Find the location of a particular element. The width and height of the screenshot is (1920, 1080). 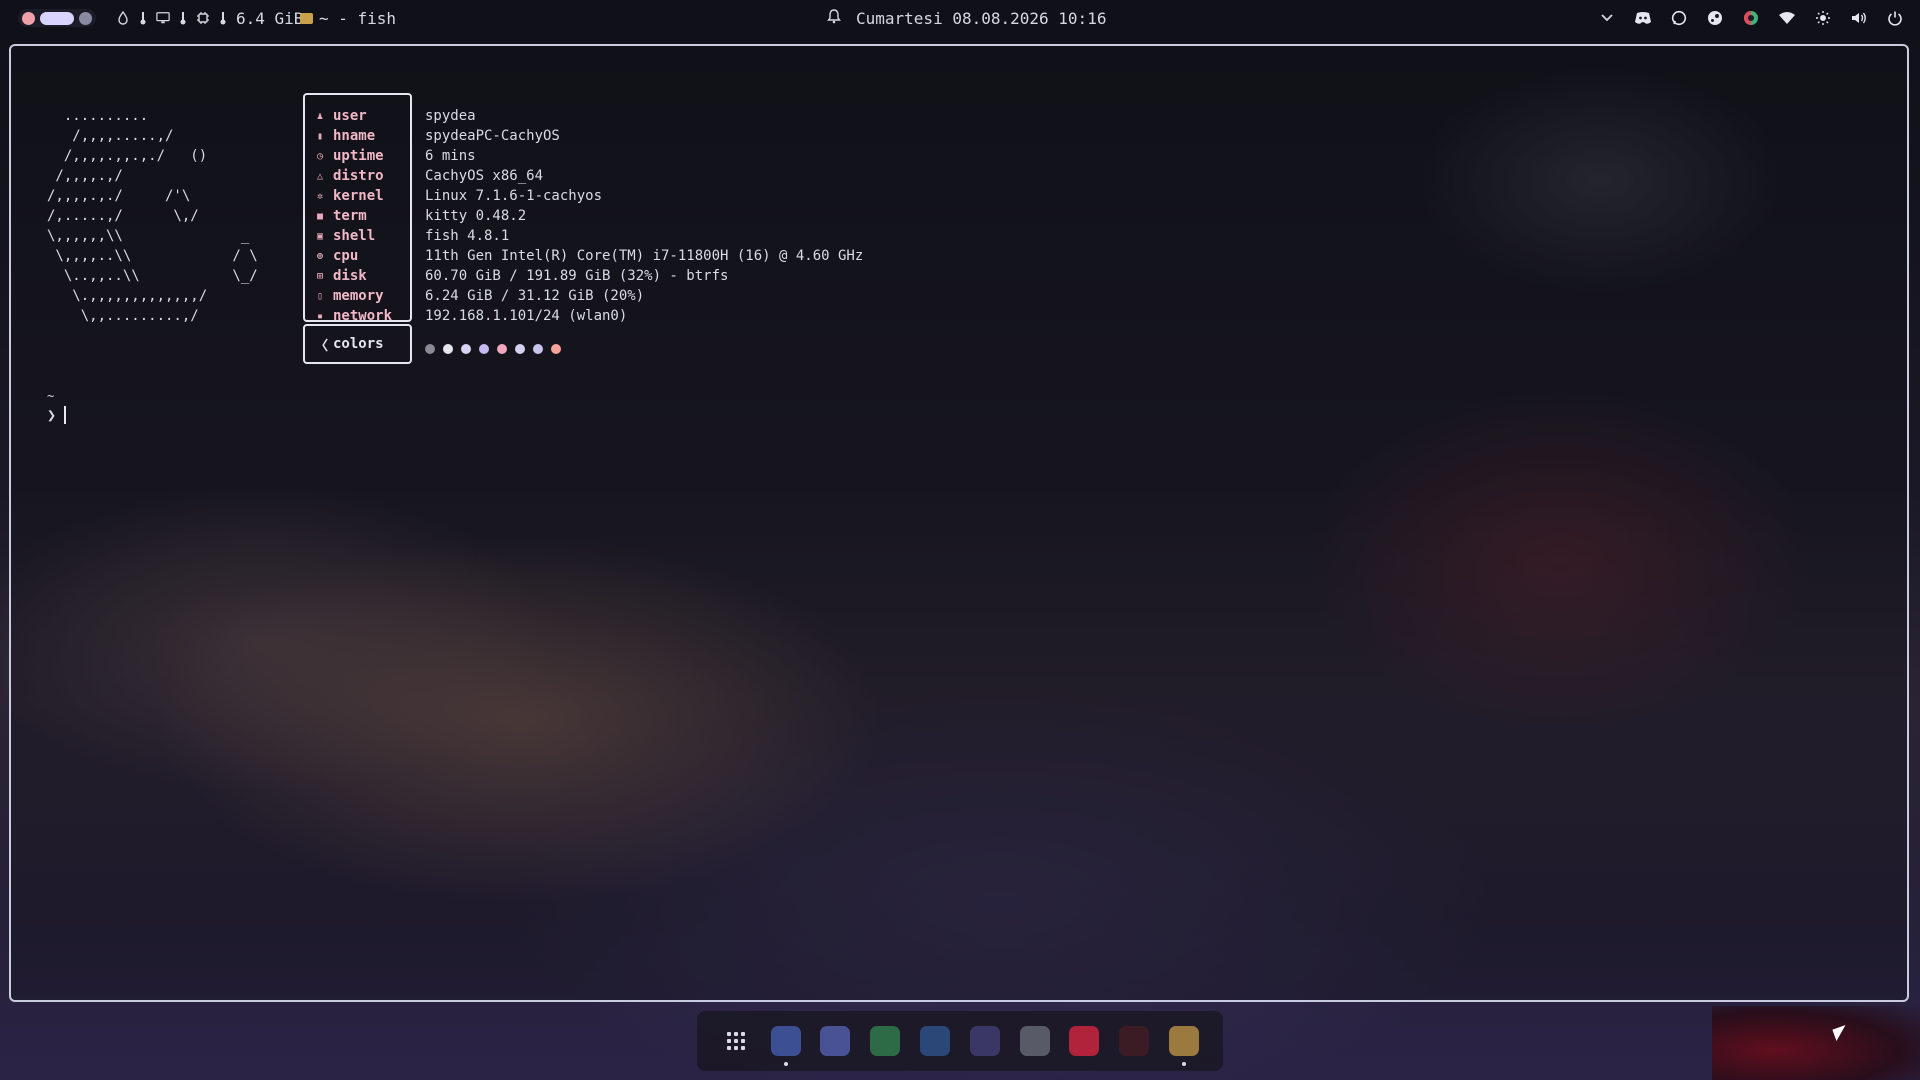

clock-area: Cumartesi 08.08.2026 10:16 is located at coordinates (966, 18).